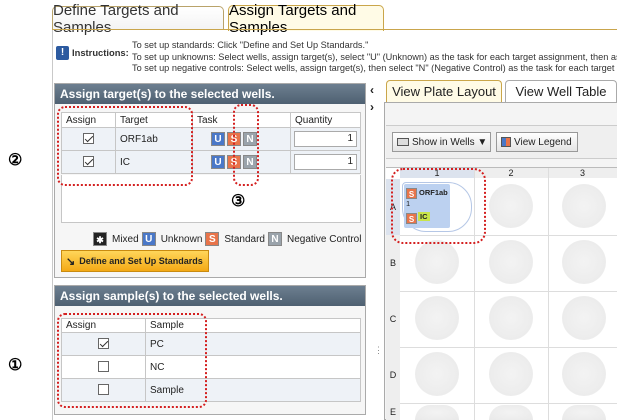 Image resolution: width=617 pixels, height=420 pixels. Describe the element at coordinates (393, 375) in the screenshot. I see `row-header-d: D` at that location.